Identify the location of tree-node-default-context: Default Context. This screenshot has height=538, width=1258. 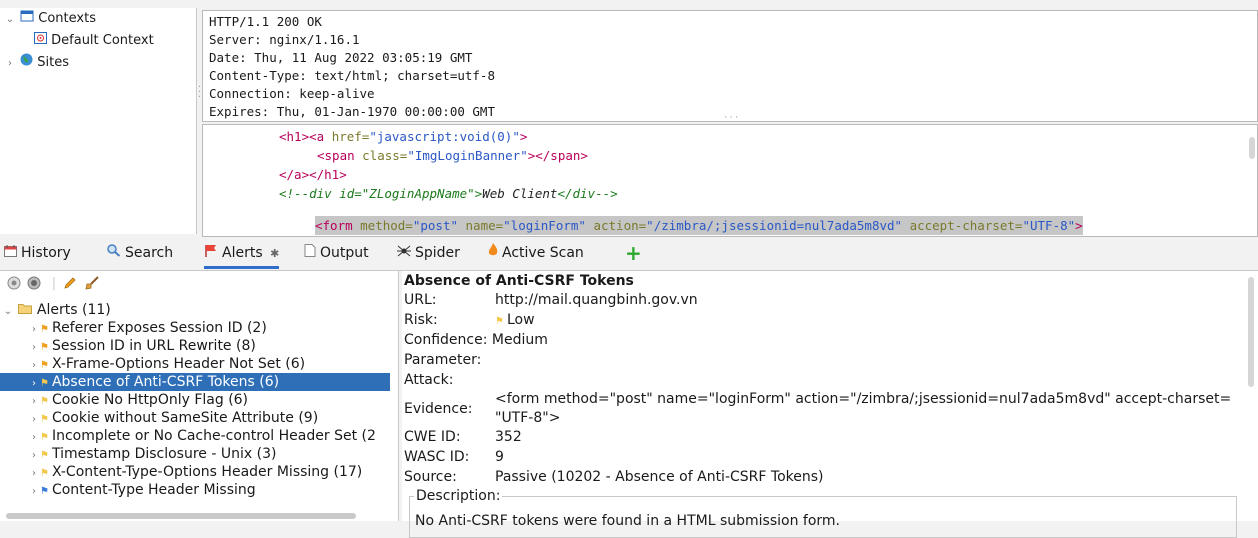
(98, 41).